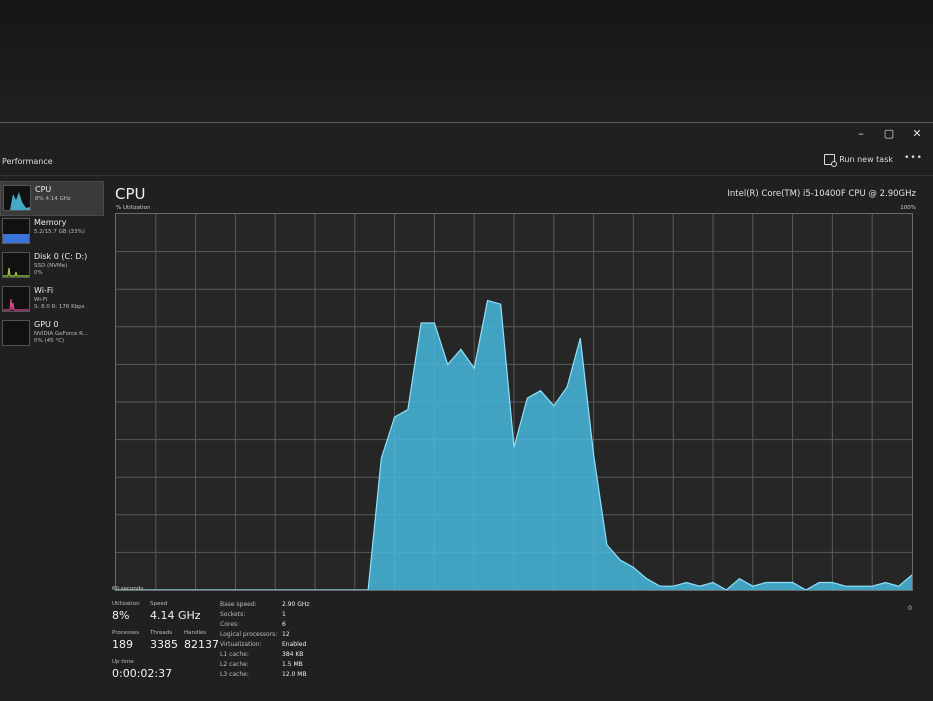  Describe the element at coordinates (51, 299) in the screenshot. I see `sidebar-item-wifi: Wi-Fi Wi-Fi S: 8.0 R: 176 Kbps` at that location.